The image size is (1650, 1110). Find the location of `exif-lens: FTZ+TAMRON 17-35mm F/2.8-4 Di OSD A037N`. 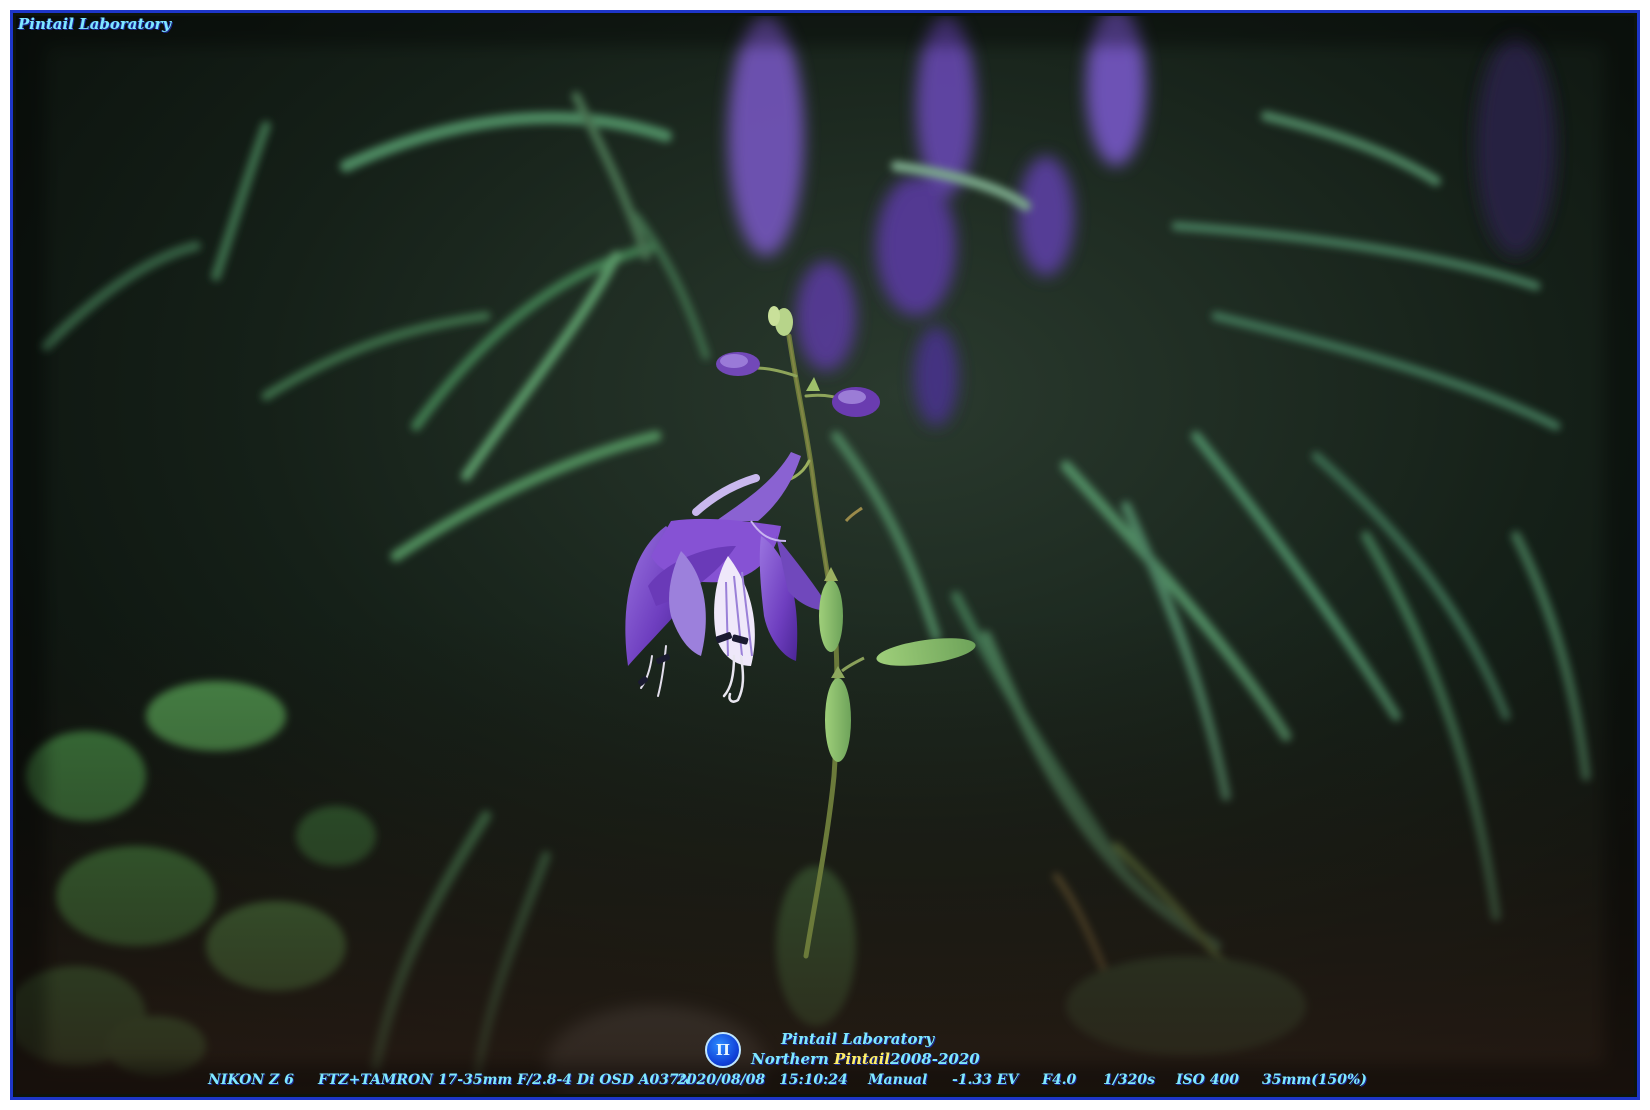

exif-lens: FTZ+TAMRON 17-35mm F/2.8-4 Di OSD A037N is located at coordinates (505, 1080).